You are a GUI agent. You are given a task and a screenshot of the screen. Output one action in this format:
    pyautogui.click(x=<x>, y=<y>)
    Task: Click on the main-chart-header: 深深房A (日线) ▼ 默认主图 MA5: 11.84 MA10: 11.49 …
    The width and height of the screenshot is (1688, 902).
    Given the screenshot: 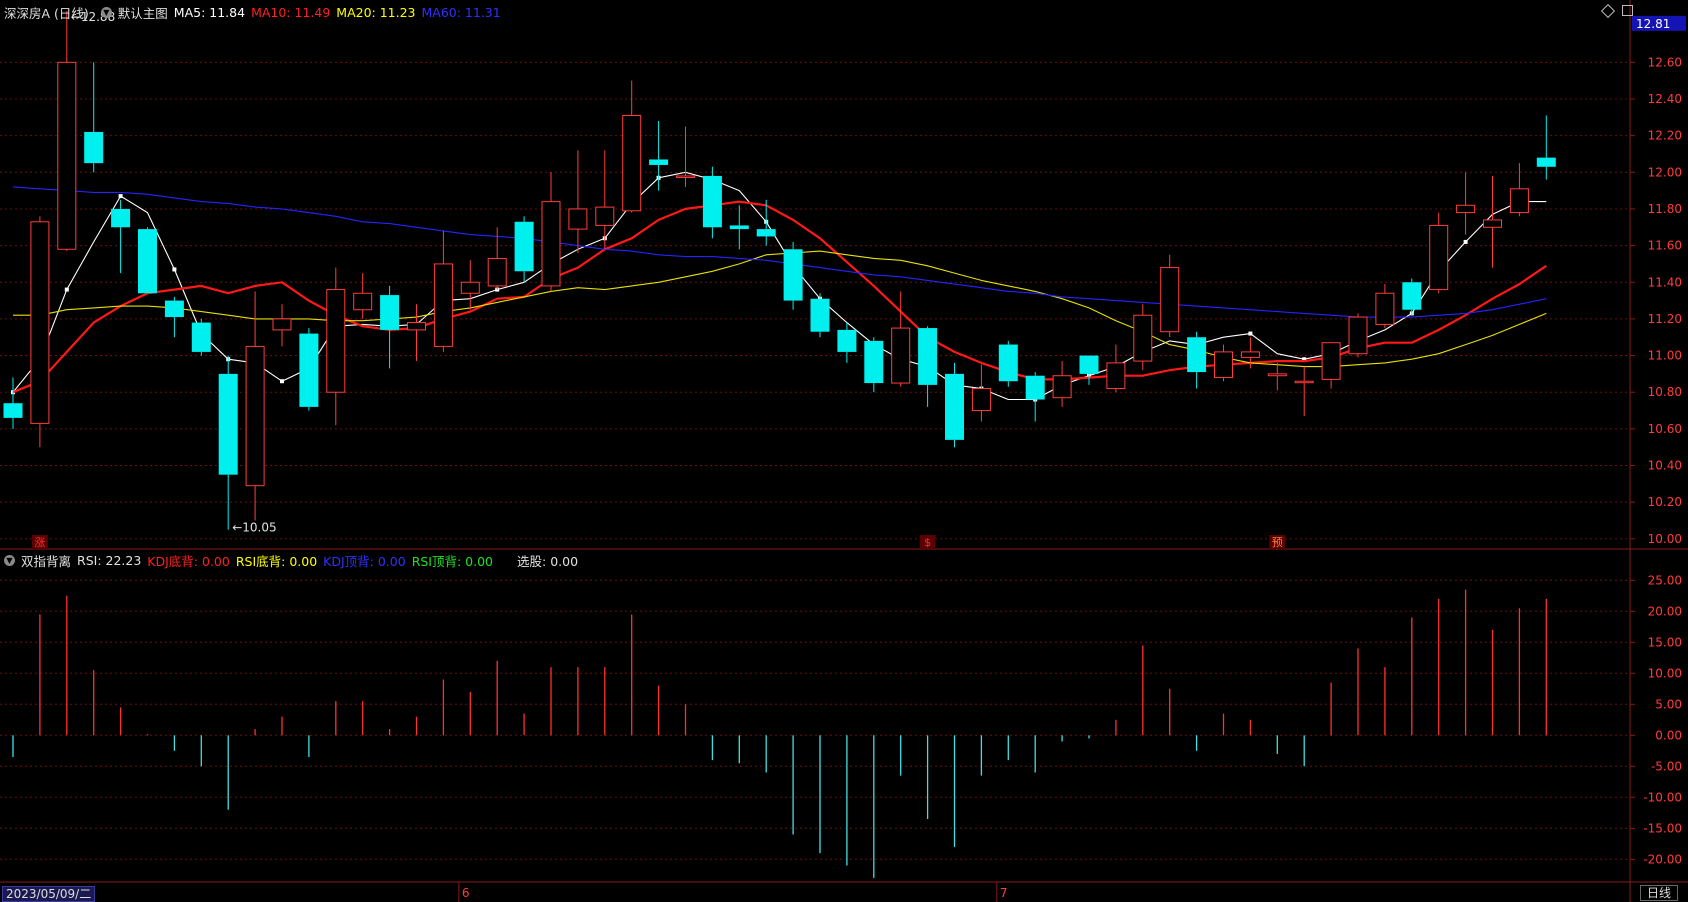 What is the action you would take?
    pyautogui.click(x=253, y=12)
    